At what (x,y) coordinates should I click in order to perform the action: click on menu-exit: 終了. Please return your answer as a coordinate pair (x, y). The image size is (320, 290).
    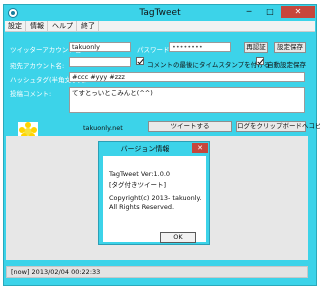
    Looking at the image, I should click on (88, 26).